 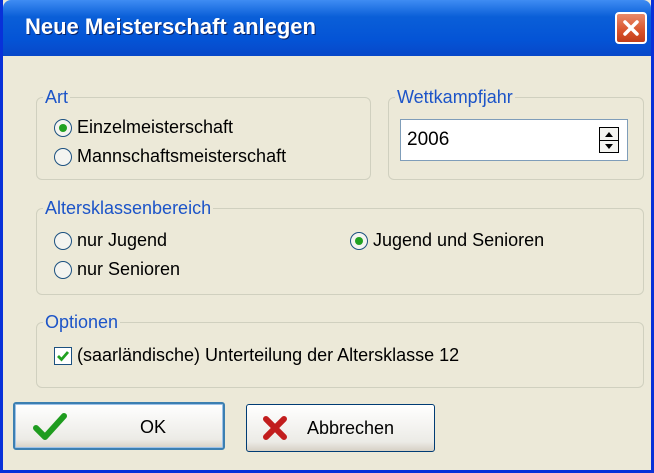 What do you see at coordinates (128, 208) in the screenshot?
I see `altersklassen-legend: Altersklassenbereich` at bounding box center [128, 208].